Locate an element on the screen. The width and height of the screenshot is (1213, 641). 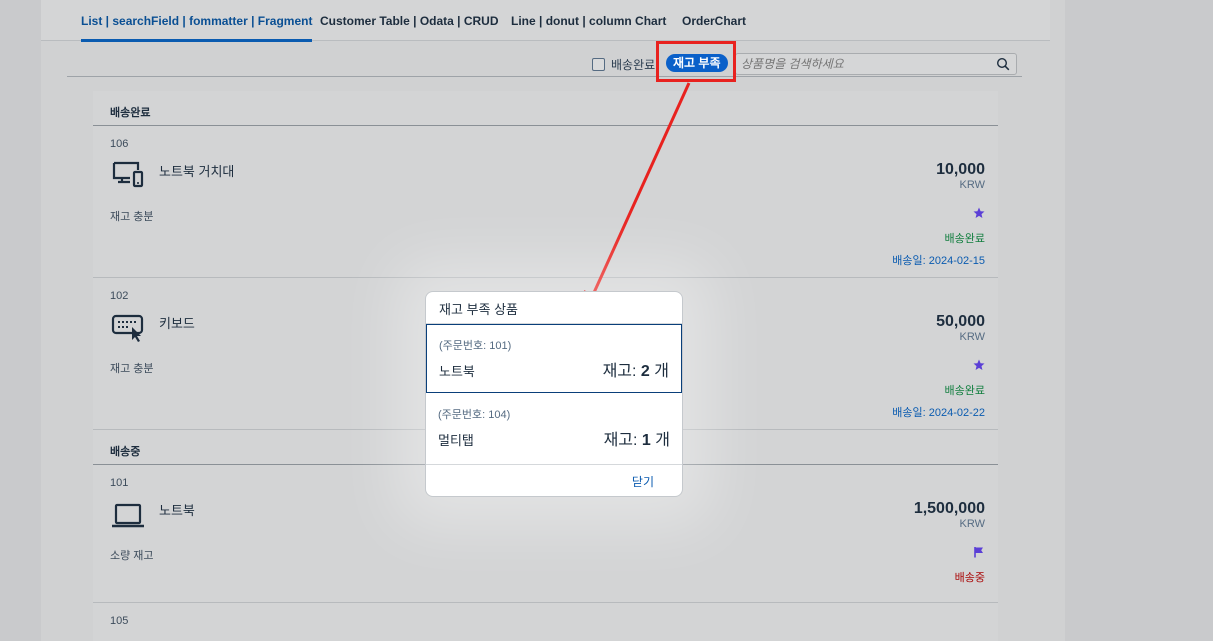
dialog-footer-divider is located at coordinates (554, 464).